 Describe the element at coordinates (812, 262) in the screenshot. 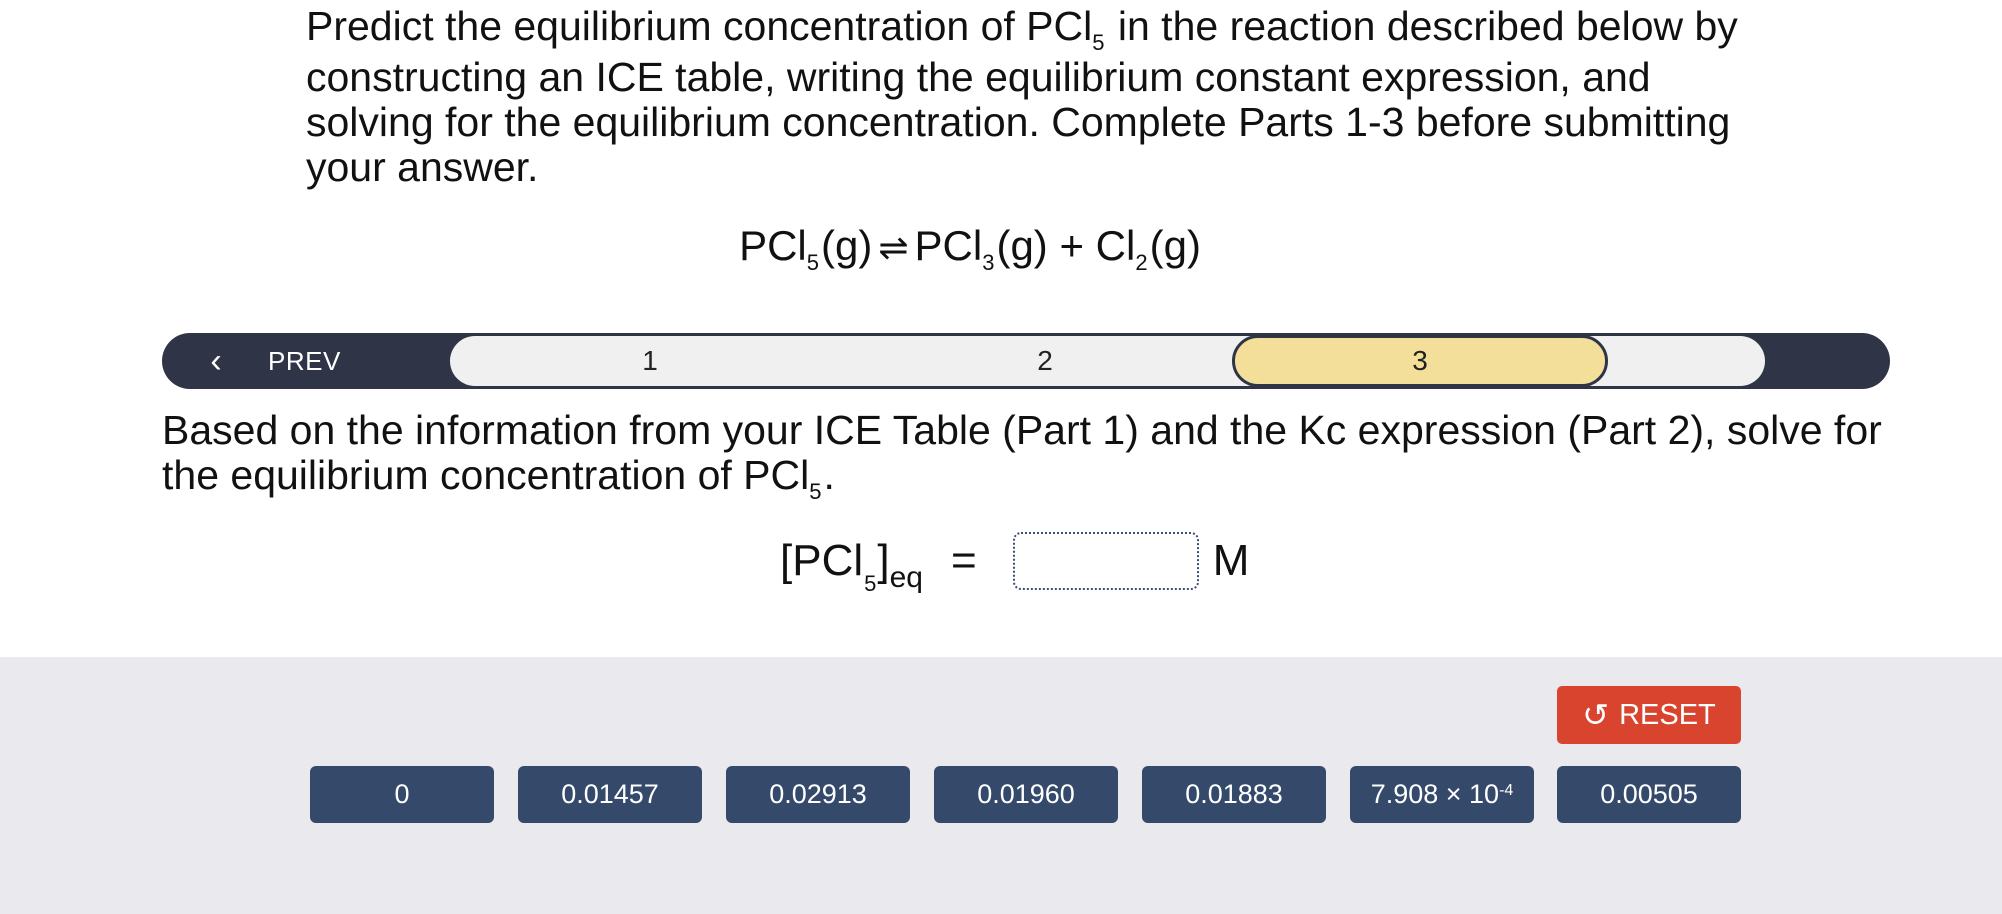

I see `equation-reactant-subscript: 5` at that location.